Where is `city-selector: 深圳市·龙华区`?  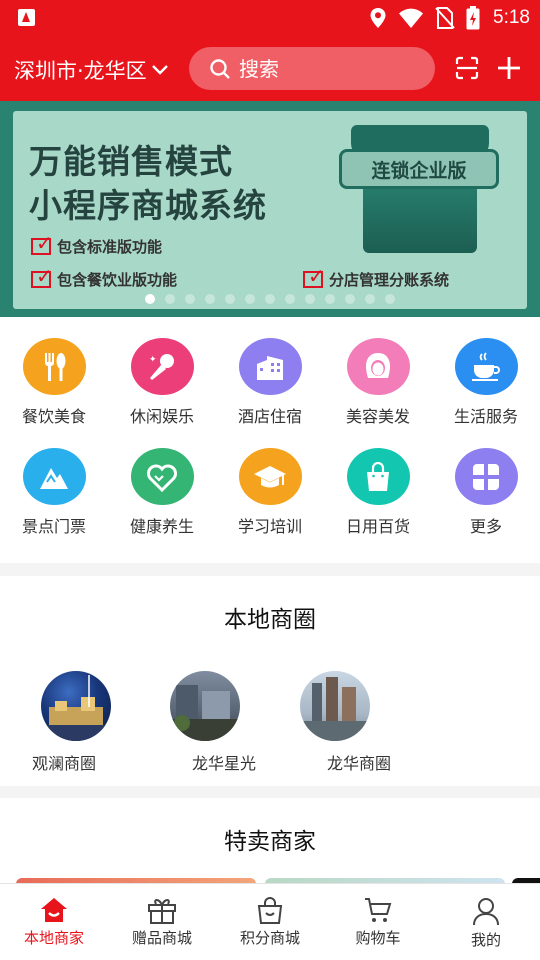 city-selector: 深圳市·龙华区 is located at coordinates (91, 70).